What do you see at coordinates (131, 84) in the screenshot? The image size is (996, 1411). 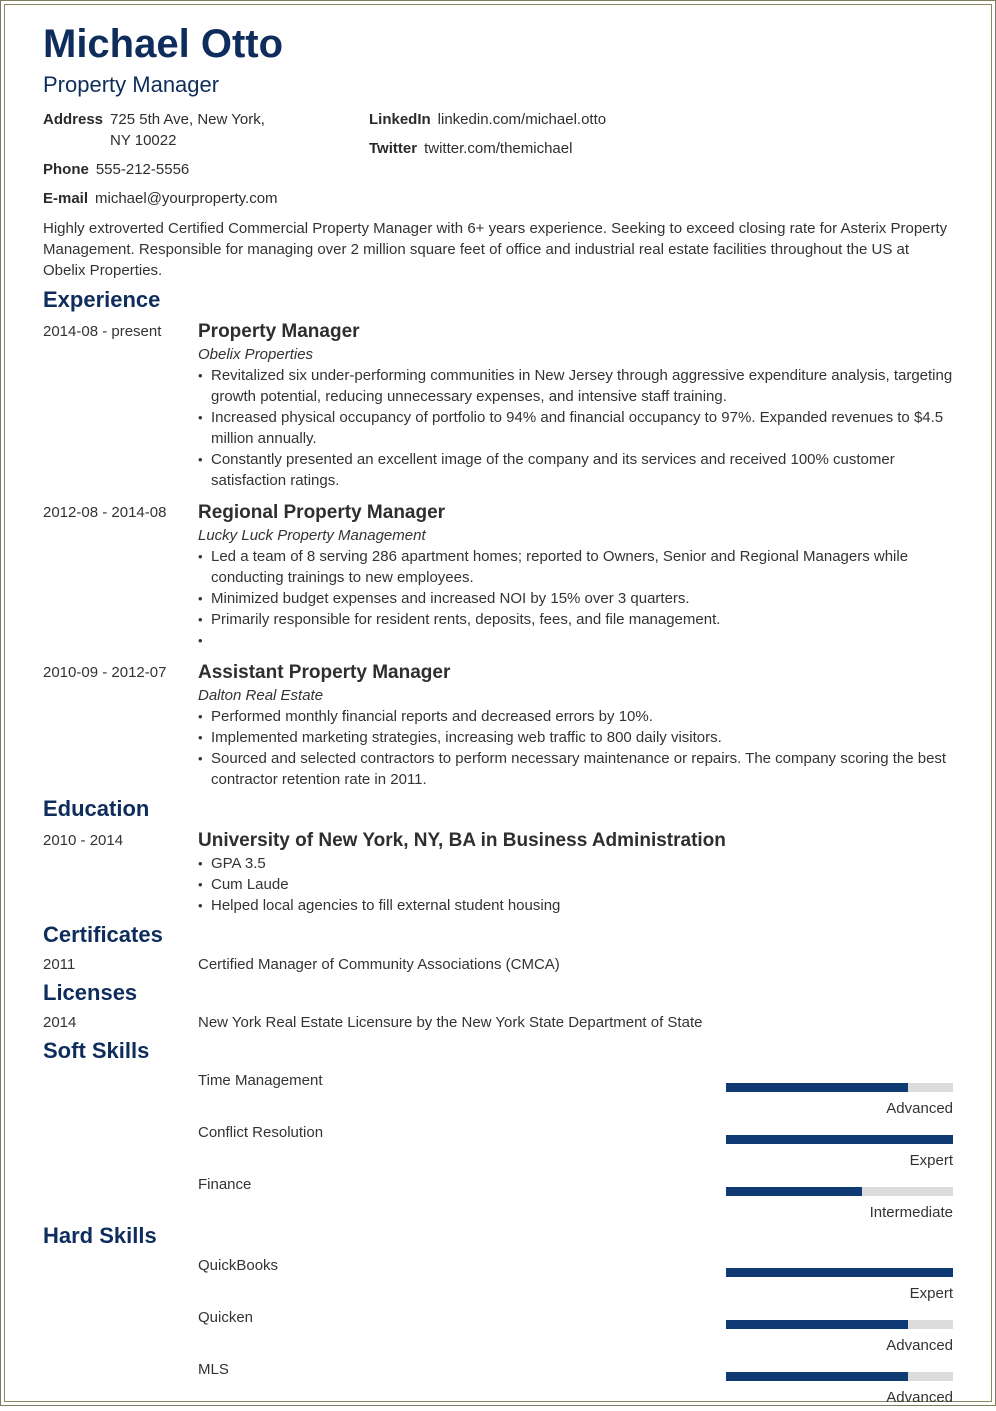 I see `candidate-title: Property Manager` at bounding box center [131, 84].